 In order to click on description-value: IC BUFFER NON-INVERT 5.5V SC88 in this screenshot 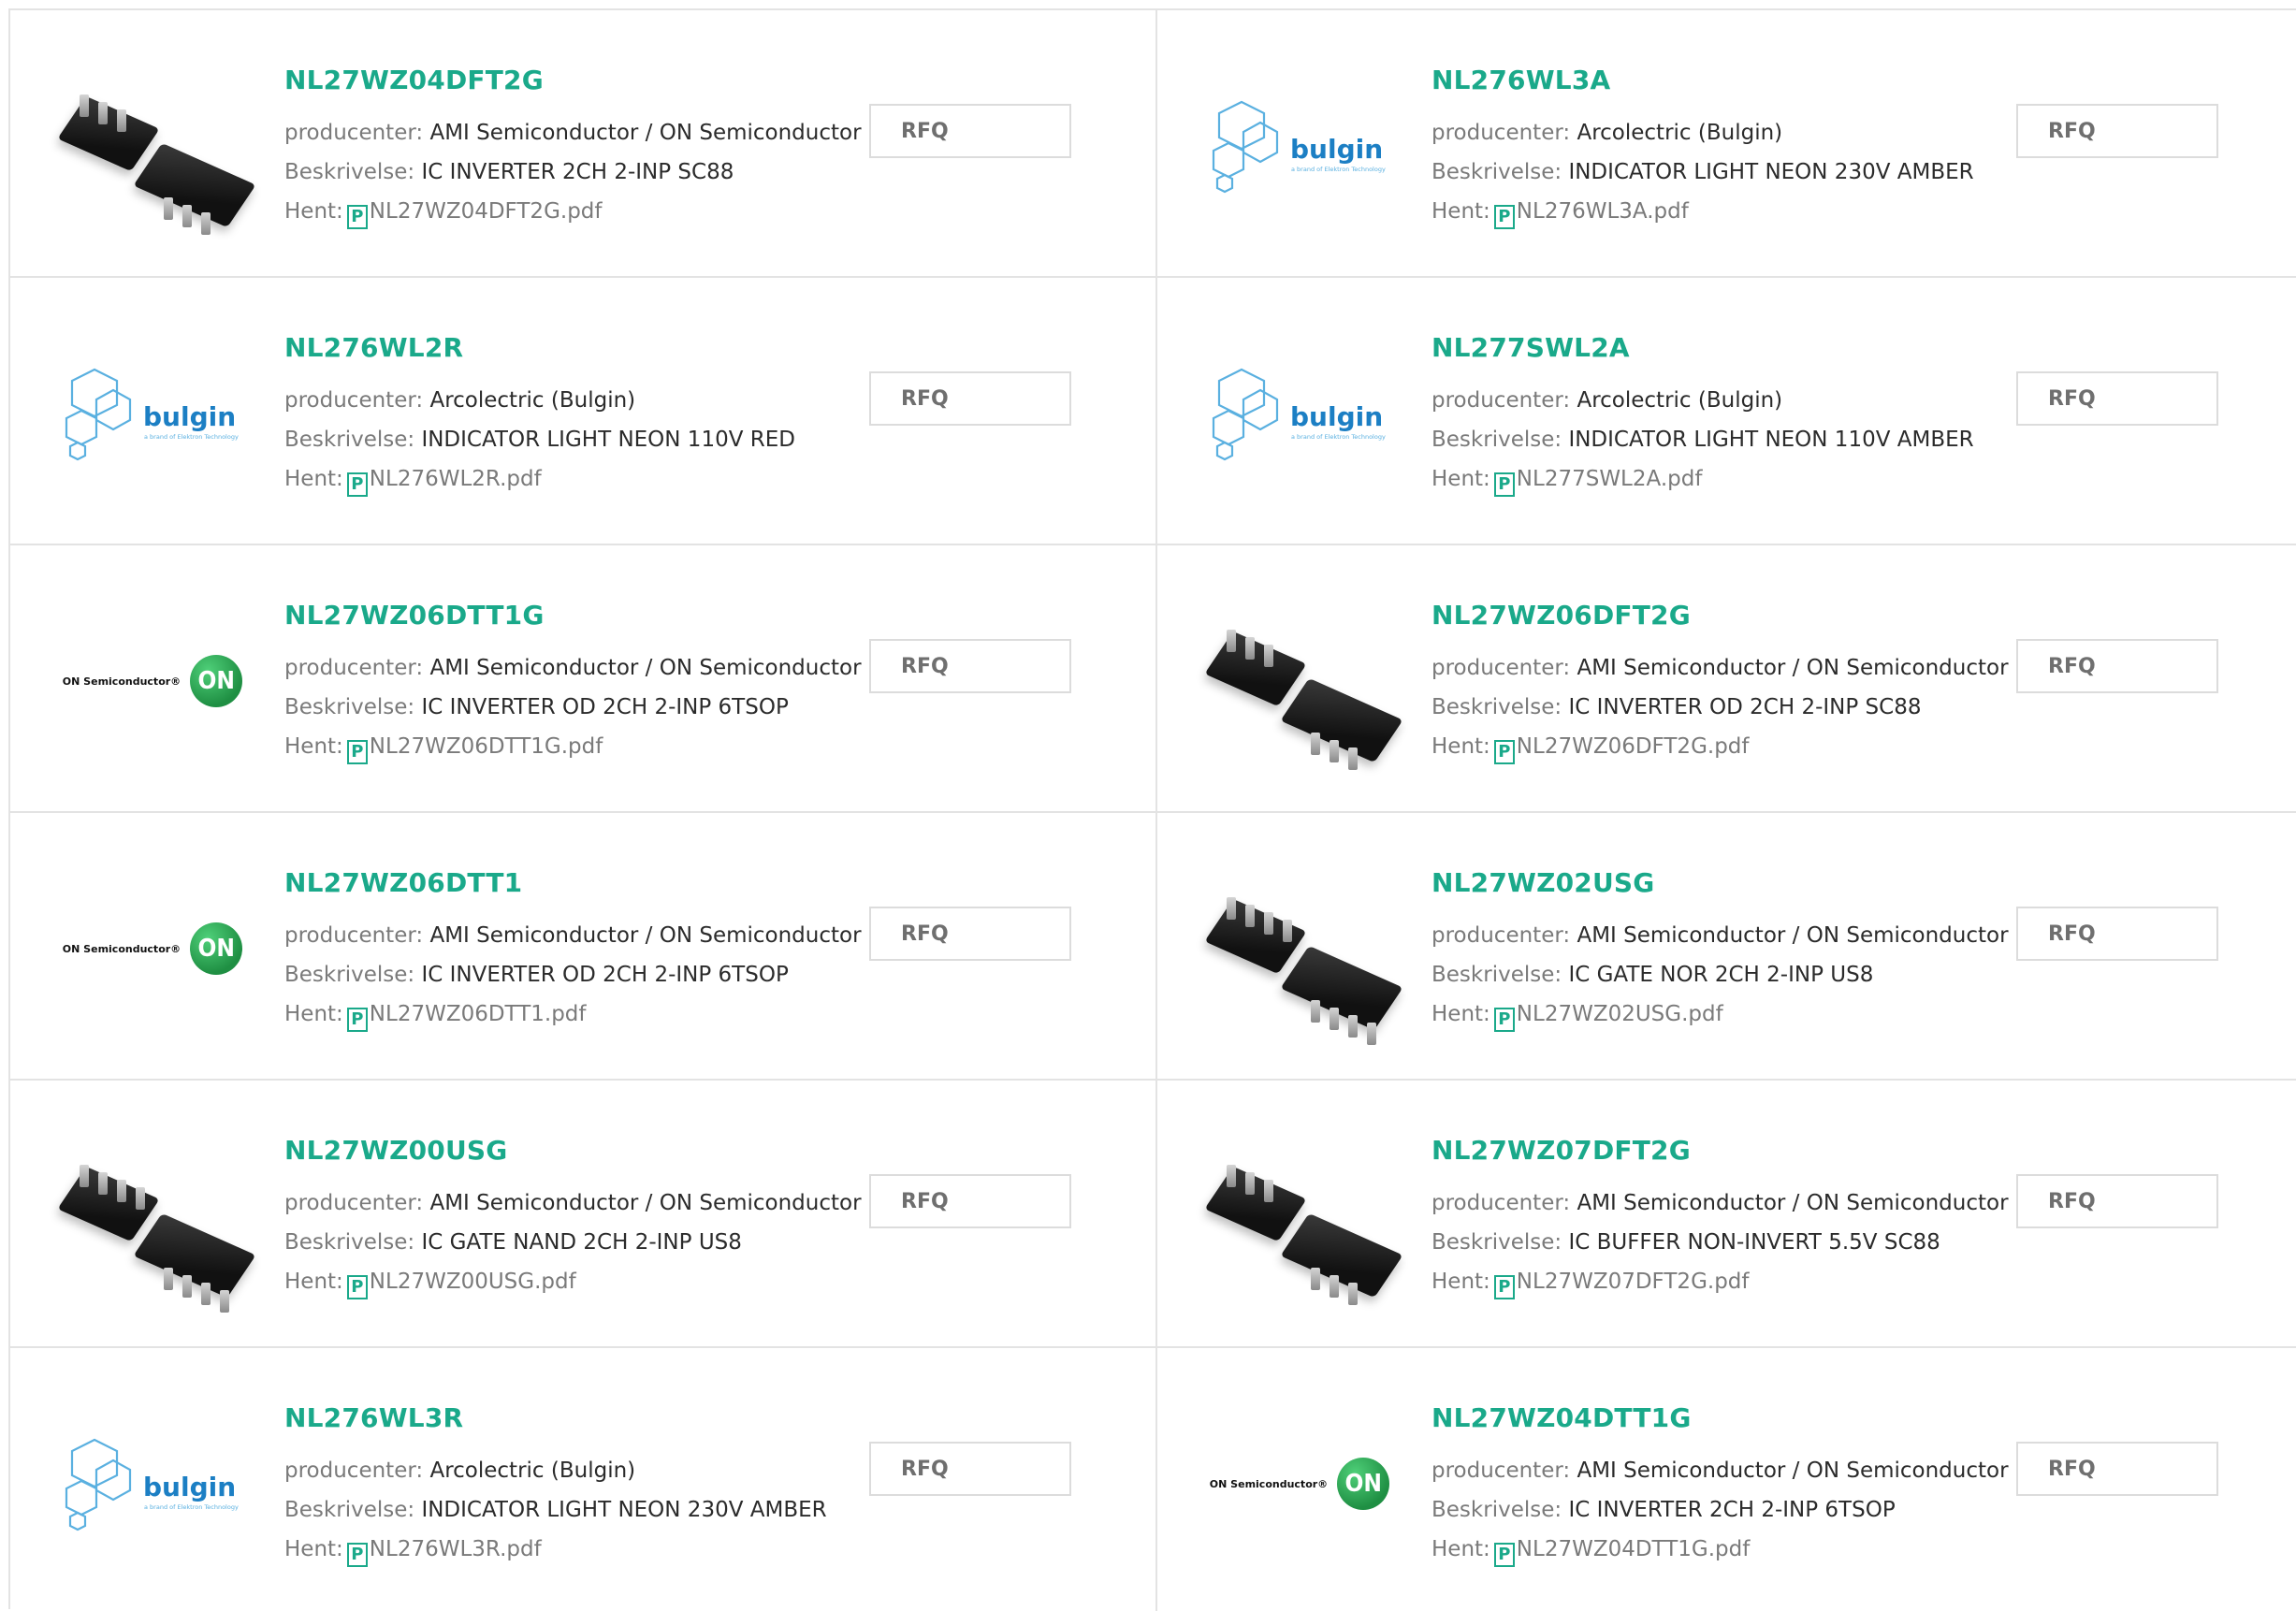, I will do `click(1754, 1243)`.